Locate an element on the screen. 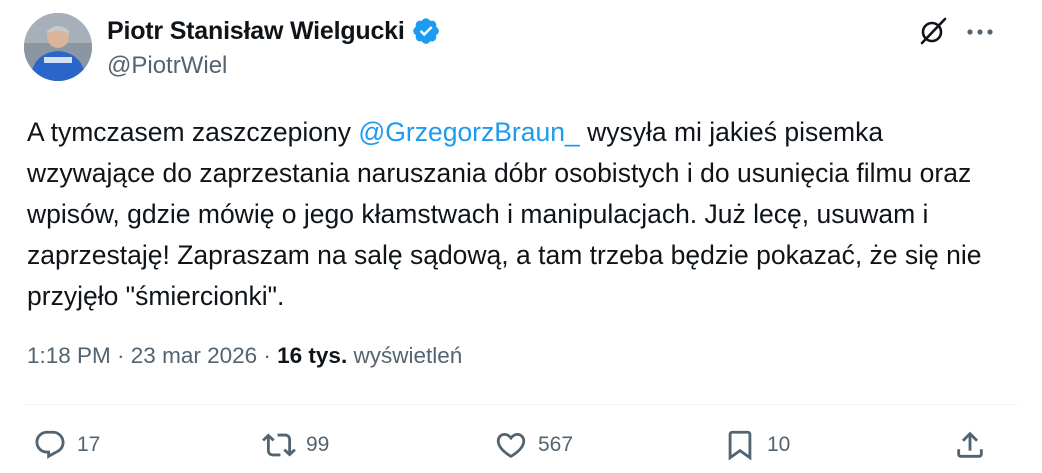 The width and height of the screenshot is (1042, 473). mention-link: @GrzegorzBraun_ is located at coordinates (468, 132).